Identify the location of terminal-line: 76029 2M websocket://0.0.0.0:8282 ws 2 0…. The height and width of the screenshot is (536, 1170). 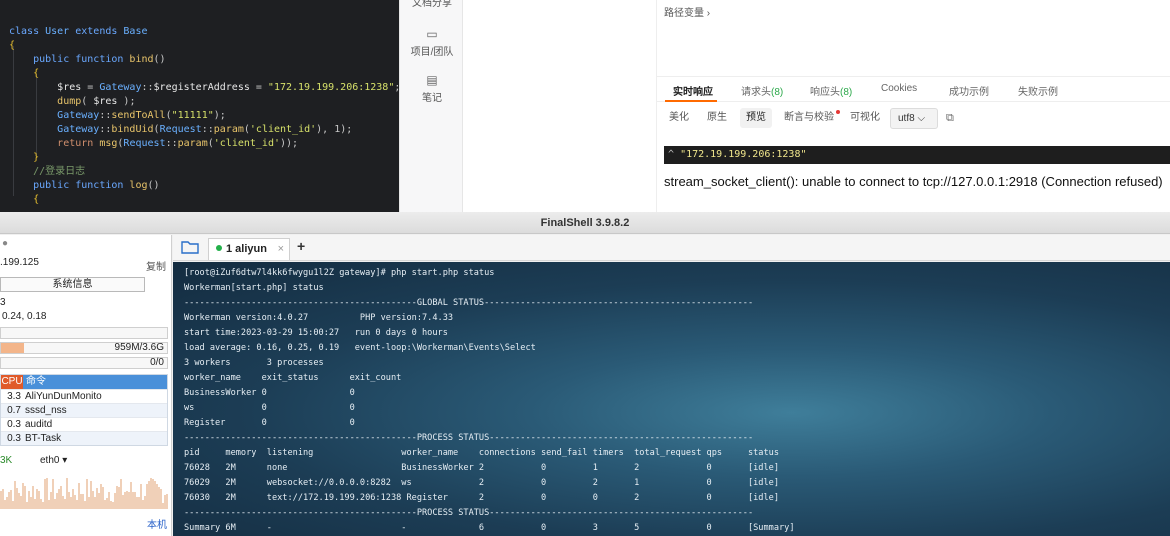
(481, 483).